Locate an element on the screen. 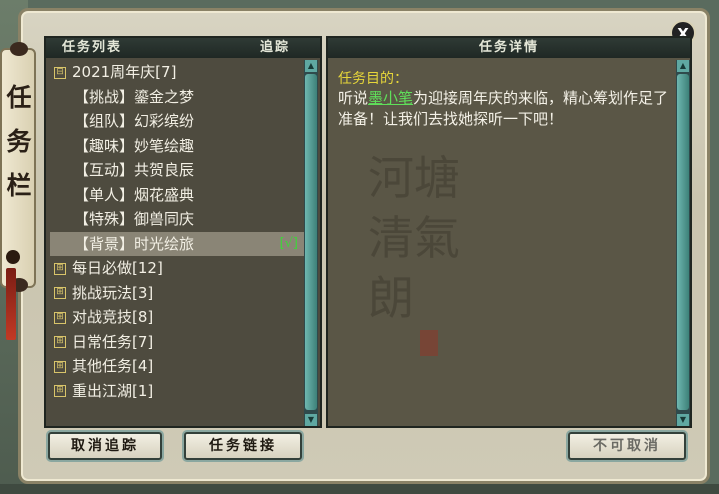 The image size is (719, 494). quest-group-label: 日常任务[7] is located at coordinates (113, 341).